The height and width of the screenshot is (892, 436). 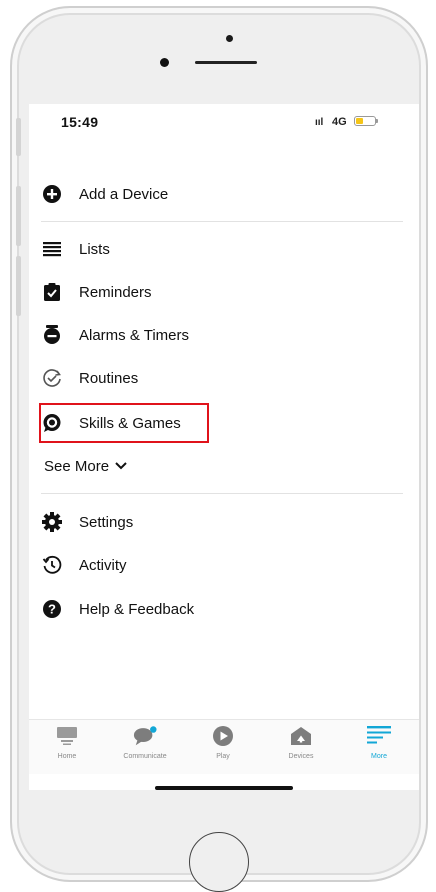 I want to click on tab-more: More, so click(x=379, y=742).